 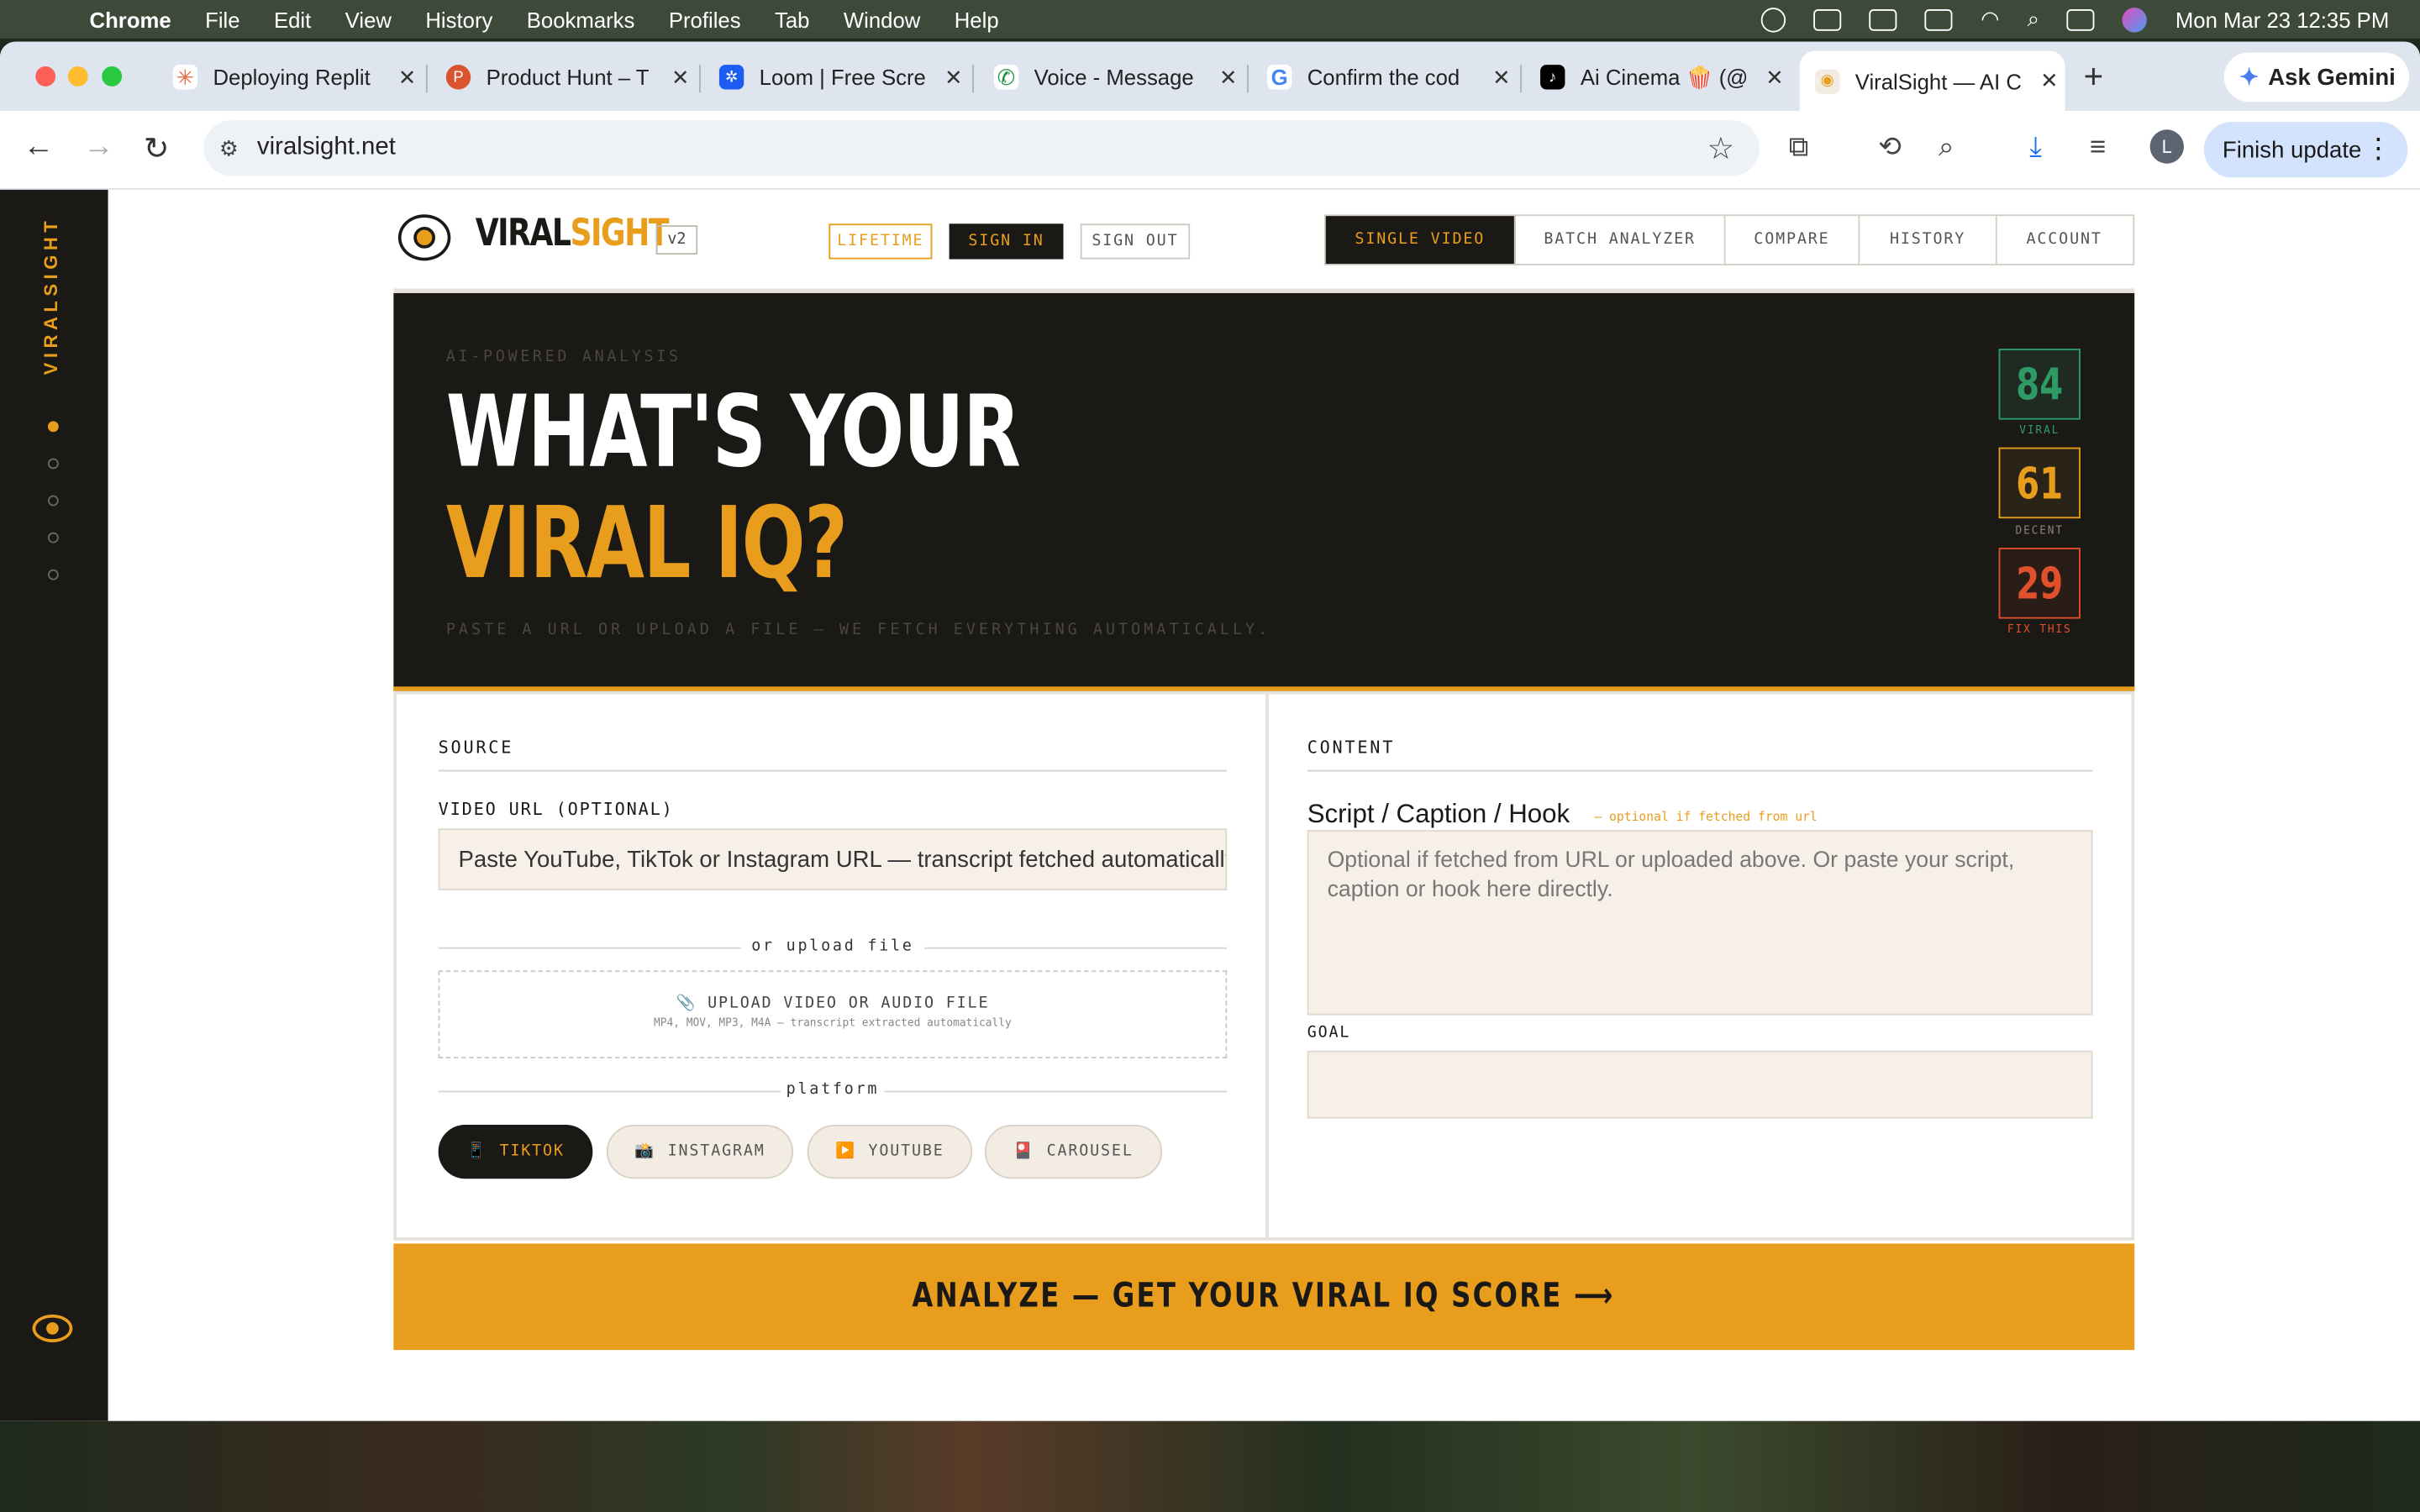 I want to click on menu-window: Window, so click(x=882, y=19).